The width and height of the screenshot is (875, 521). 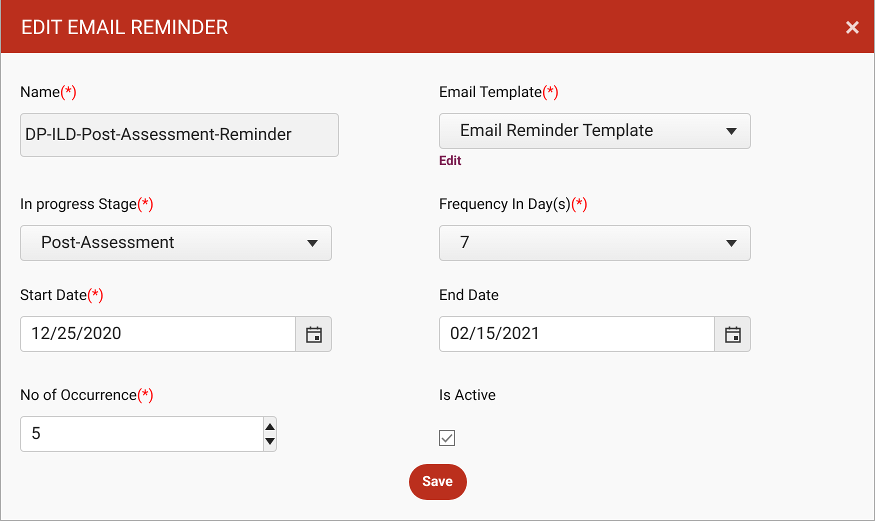 What do you see at coordinates (87, 395) in the screenshot?
I see `field-label: No of Occurrence(*)` at bounding box center [87, 395].